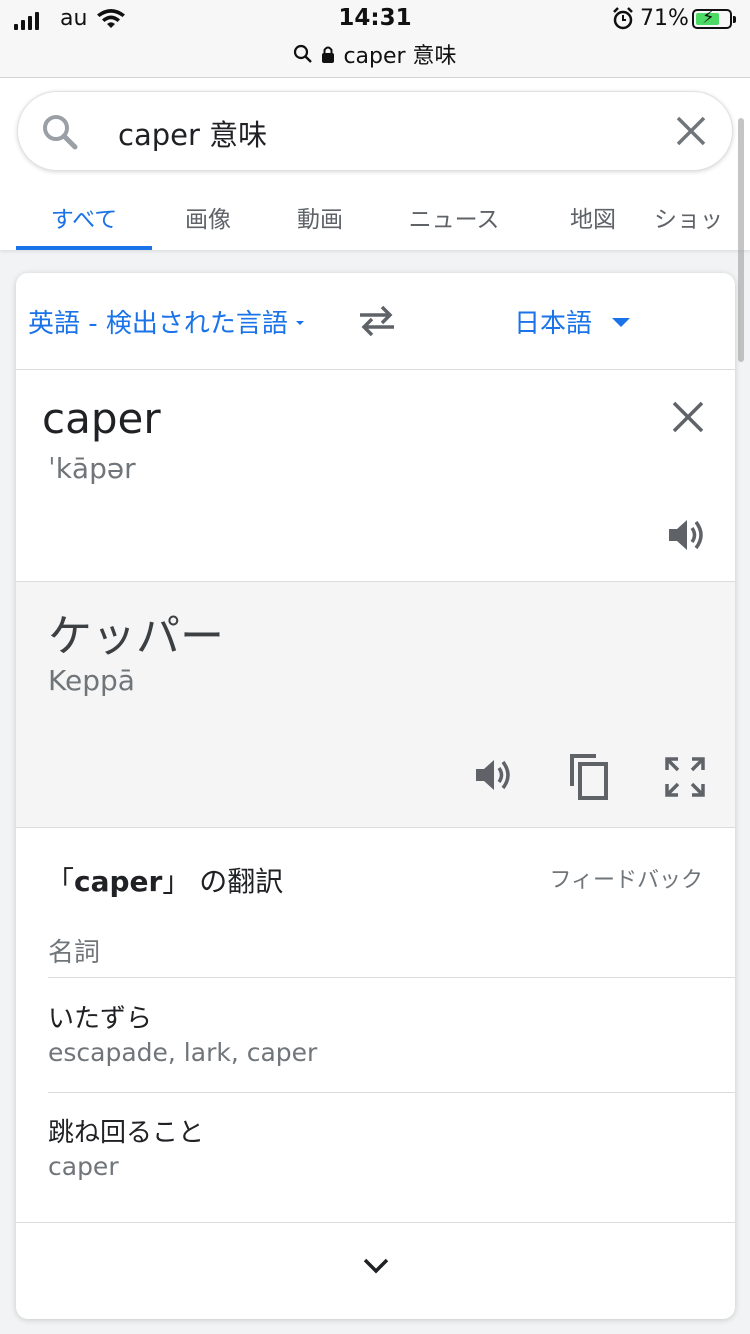  I want to click on heading-word: caper, so click(118, 881).